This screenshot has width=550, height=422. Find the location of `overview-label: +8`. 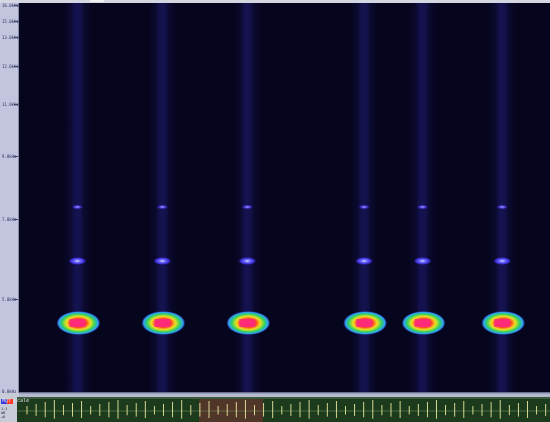

overview-label: +8 is located at coordinates (3, 417).